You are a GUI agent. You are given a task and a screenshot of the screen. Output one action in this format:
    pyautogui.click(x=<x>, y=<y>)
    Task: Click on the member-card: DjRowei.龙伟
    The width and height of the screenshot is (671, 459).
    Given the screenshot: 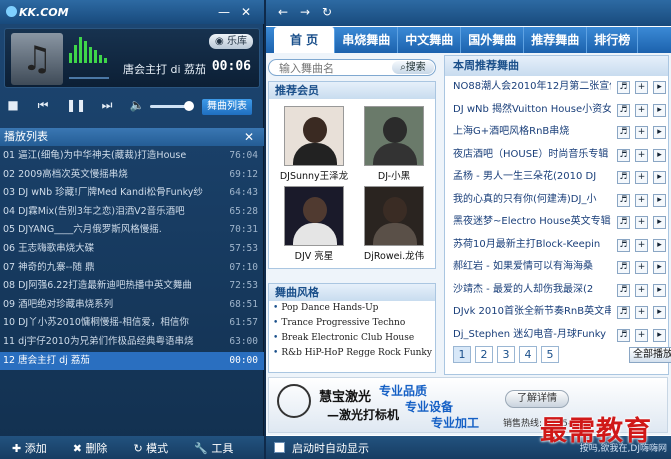 What is the action you would take?
    pyautogui.click(x=394, y=224)
    